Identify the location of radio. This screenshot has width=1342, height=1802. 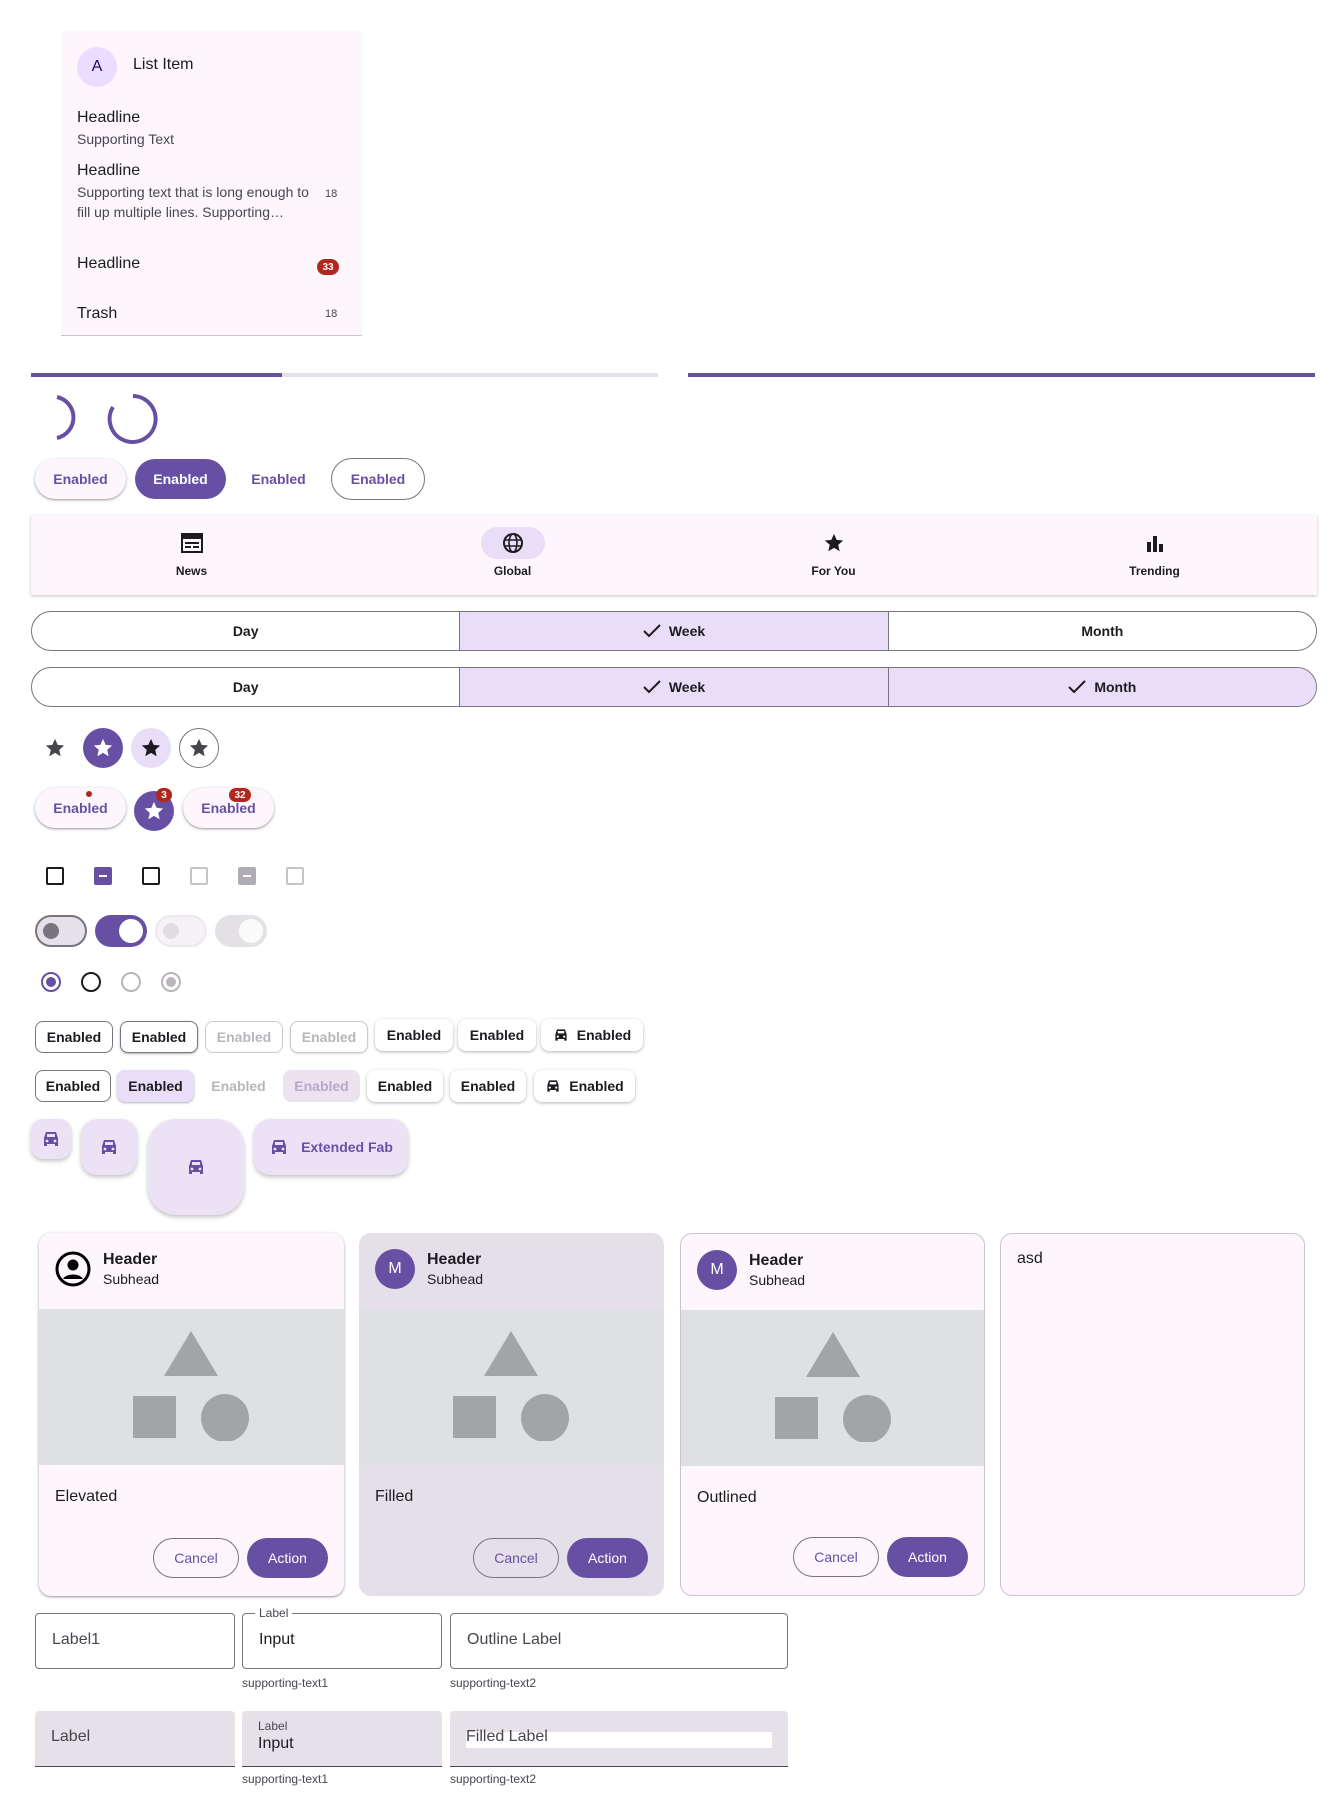
(91, 982).